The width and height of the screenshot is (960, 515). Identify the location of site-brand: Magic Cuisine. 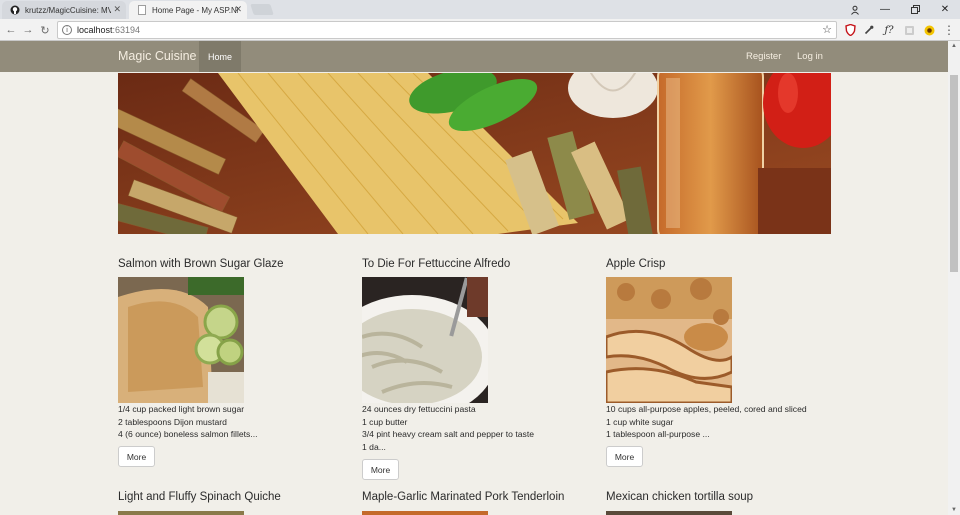
(157, 56).